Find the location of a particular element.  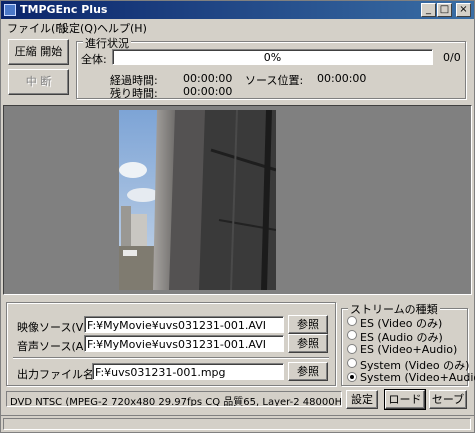

total-label: 全体: is located at coordinates (94, 59).